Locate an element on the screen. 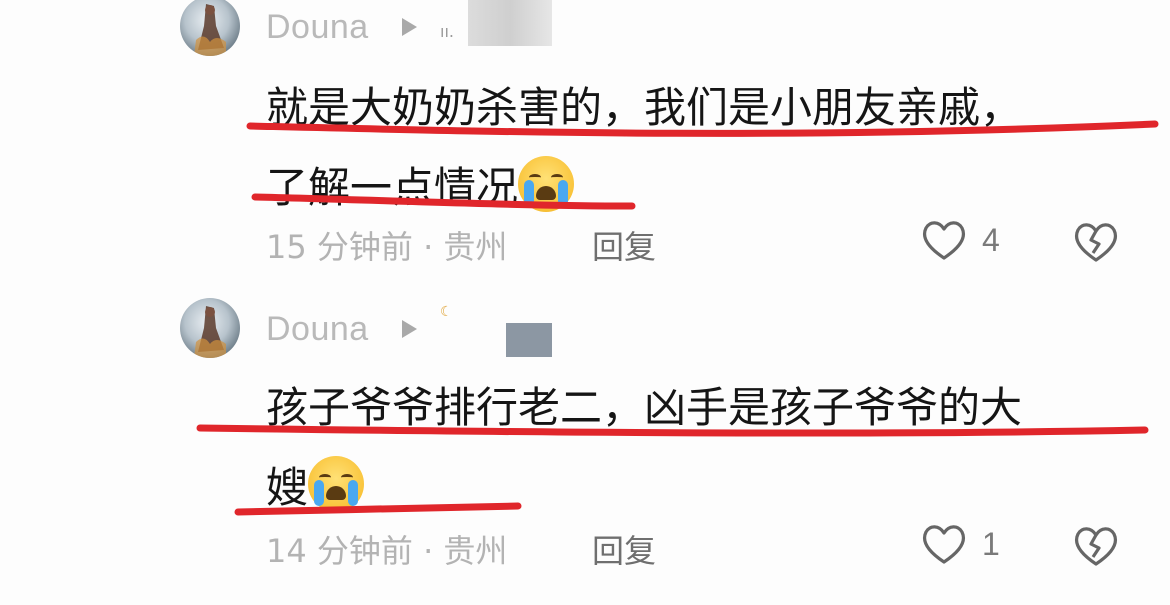 The width and height of the screenshot is (1170, 605). comment-text-line: 就是大奶奶杀害的，我们是小朋友亲戚， is located at coordinates (644, 107).